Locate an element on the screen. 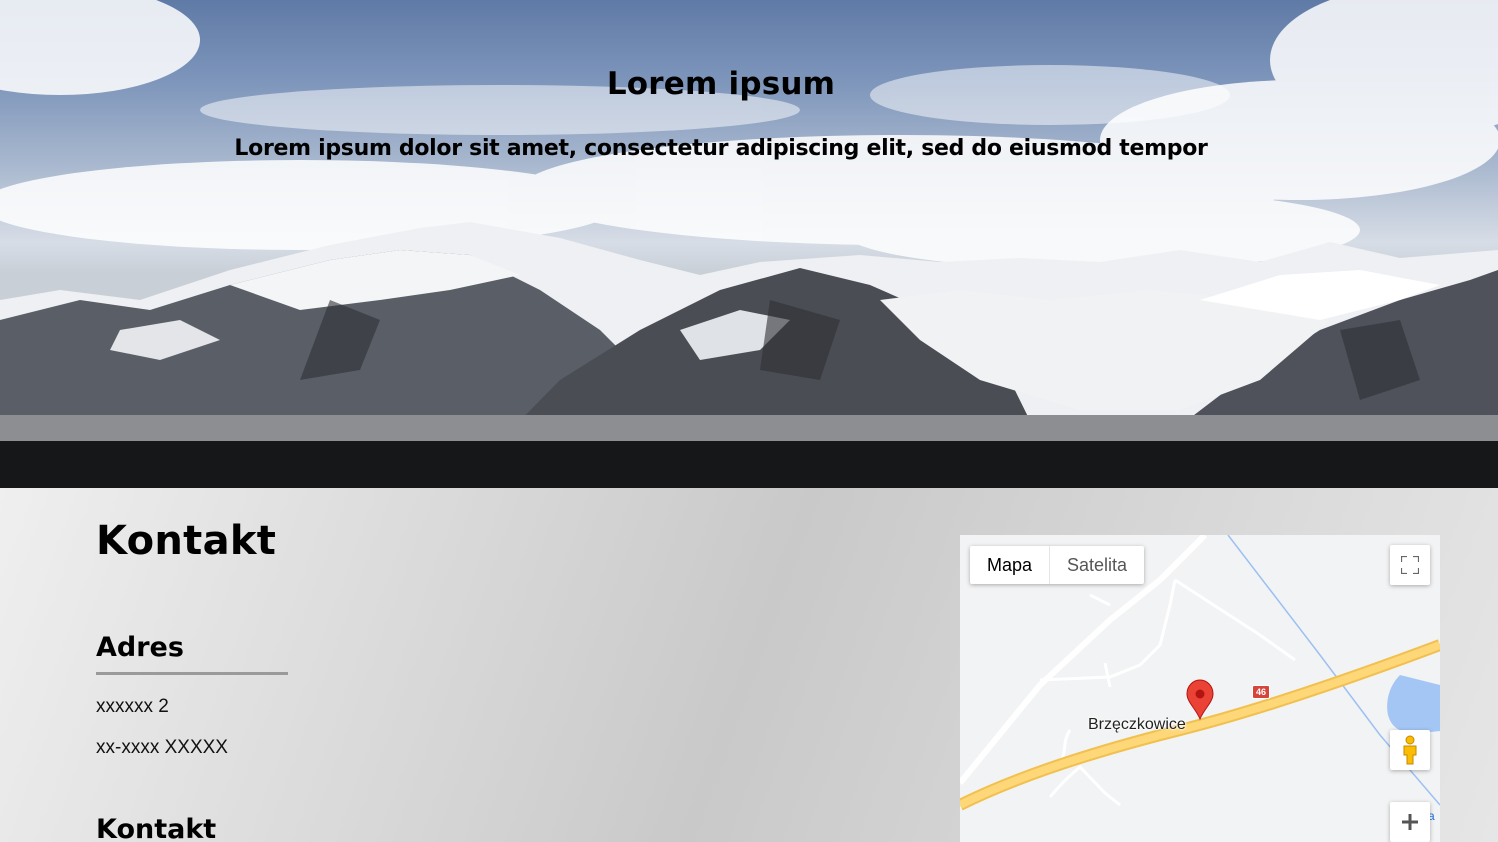  pegman-icon is located at coordinates (1410, 750).